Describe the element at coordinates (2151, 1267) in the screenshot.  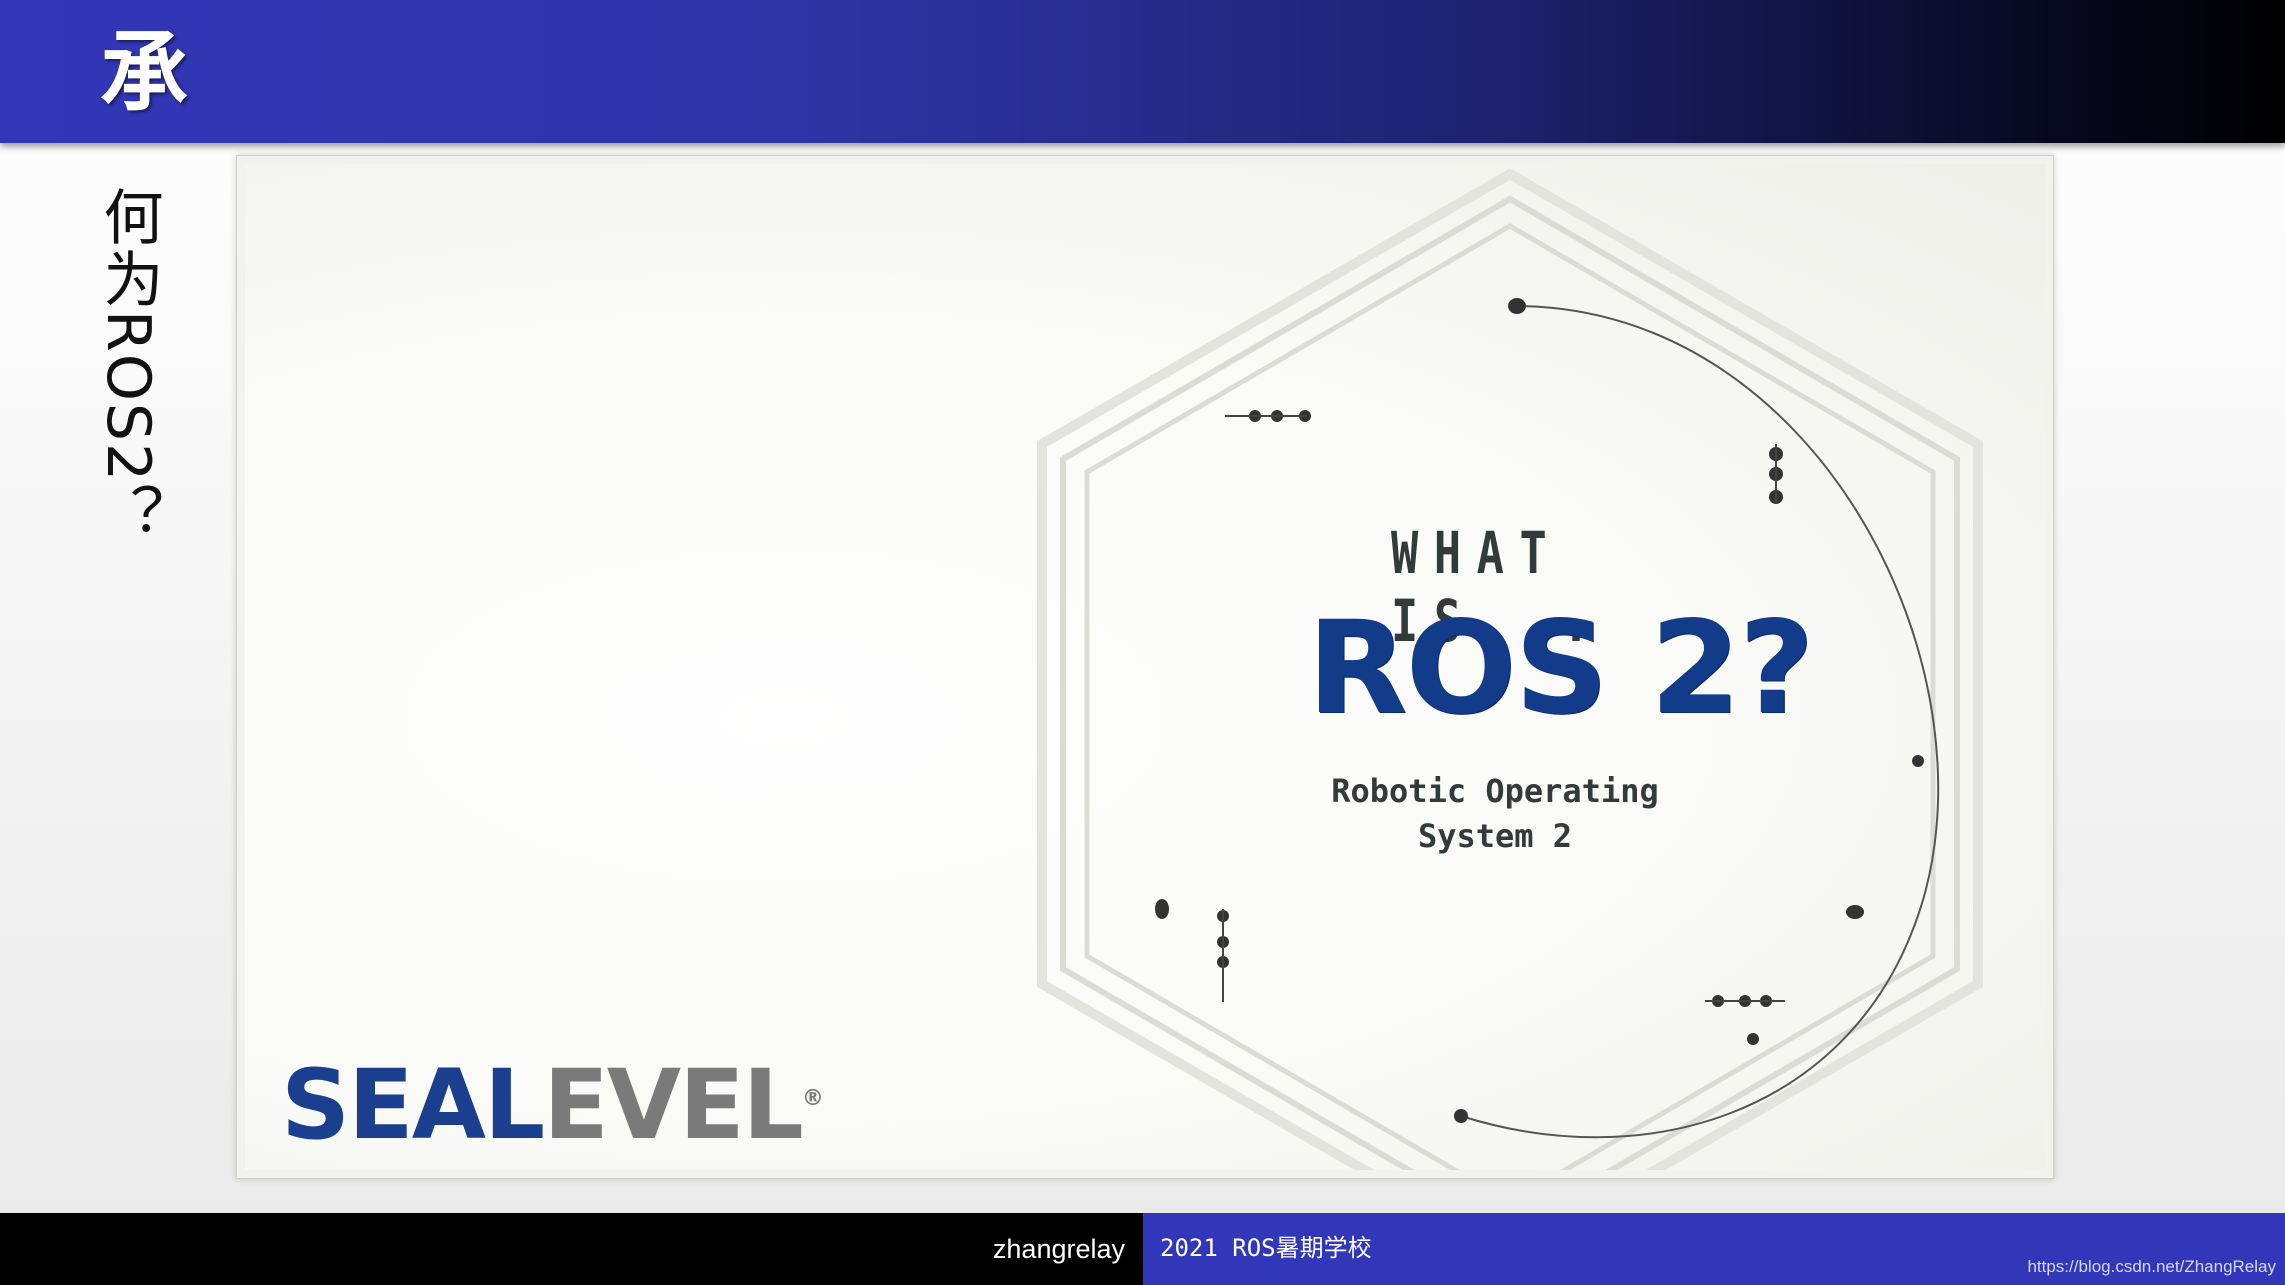
I see `footer-url: https://blog.csdn.net/ZhangRelay` at that location.